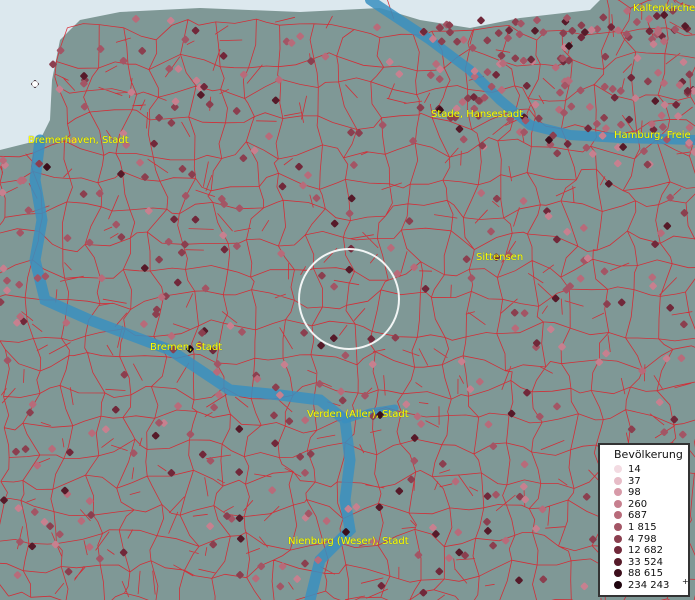 This screenshot has height=600, width=695. Describe the element at coordinates (638, 516) in the screenshot. I see `legend-value: 687` at that location.